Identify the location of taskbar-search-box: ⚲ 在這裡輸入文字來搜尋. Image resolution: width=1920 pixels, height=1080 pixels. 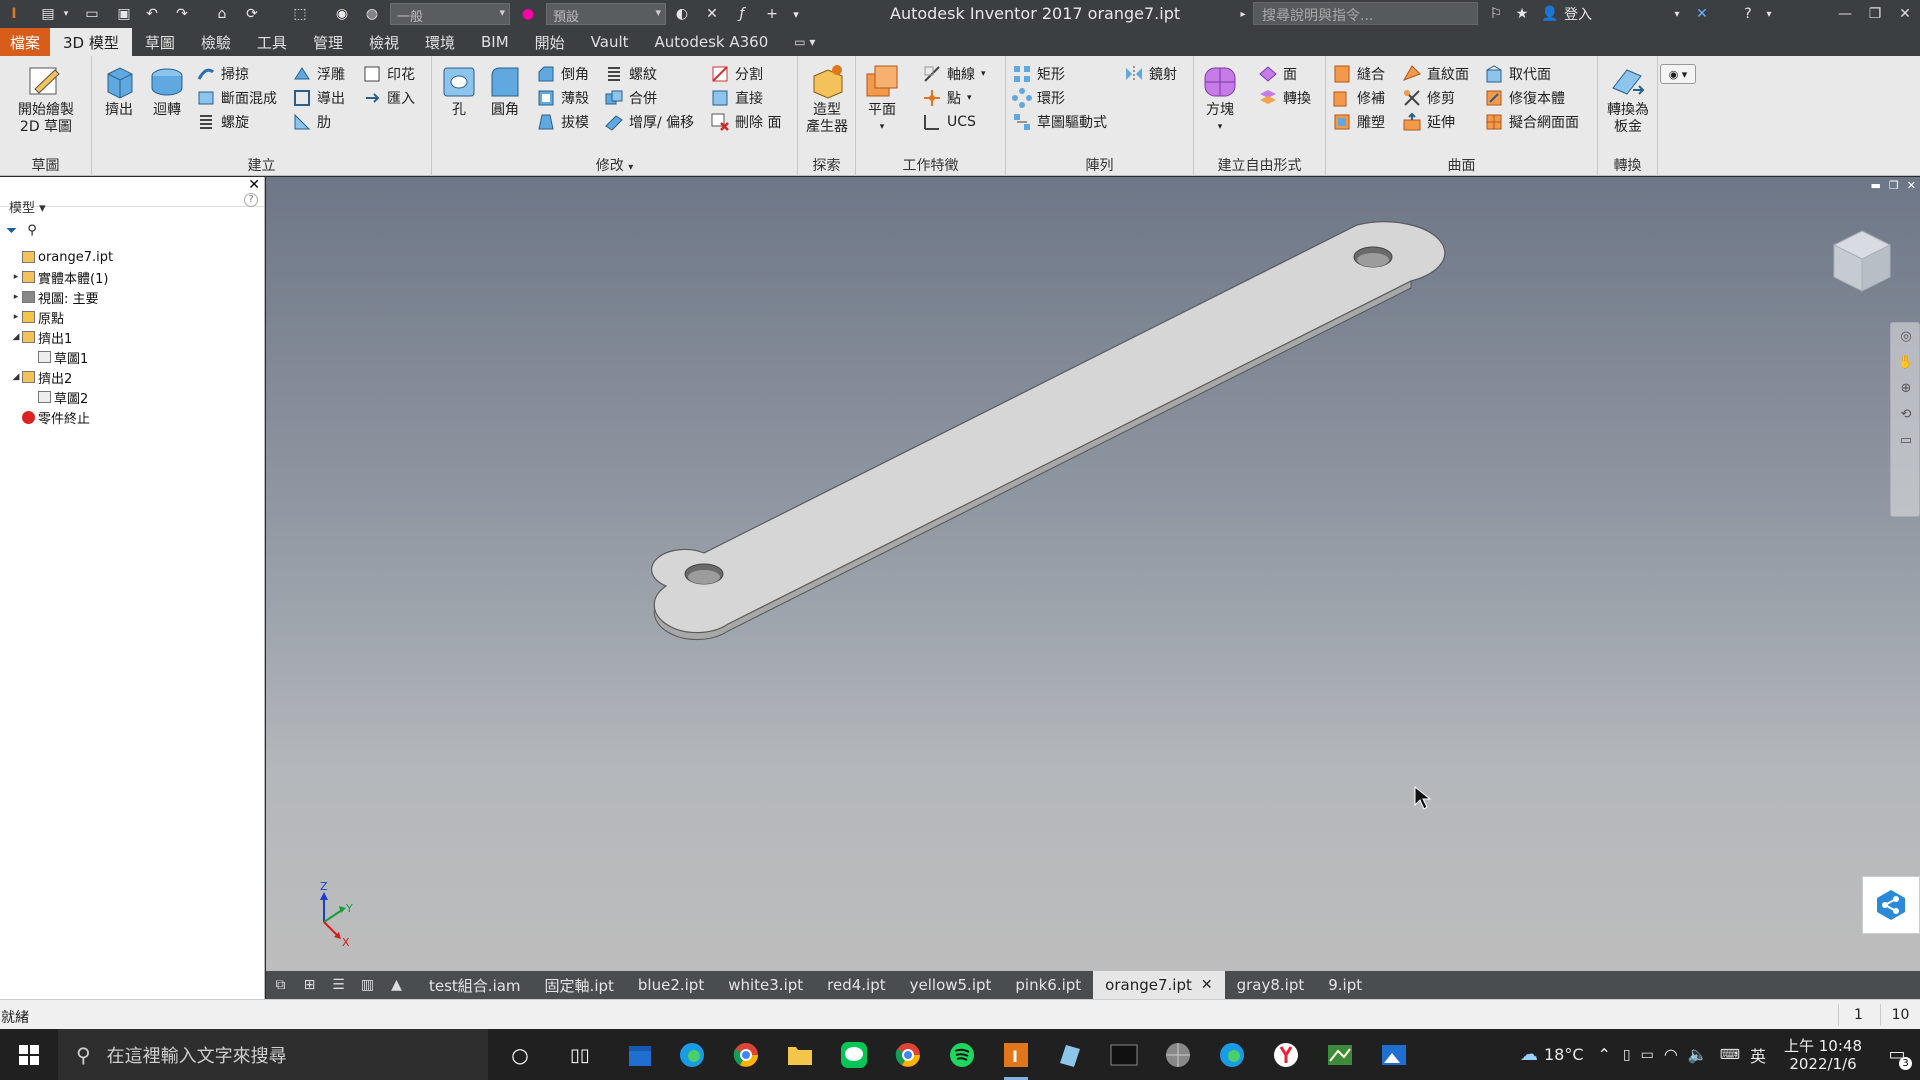
(273, 1054).